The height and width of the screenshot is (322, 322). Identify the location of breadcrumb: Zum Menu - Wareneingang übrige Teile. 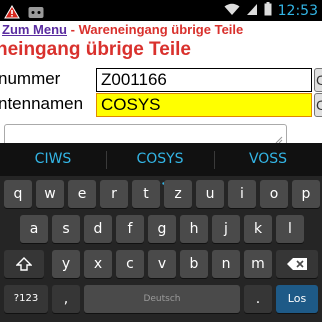
(122, 29).